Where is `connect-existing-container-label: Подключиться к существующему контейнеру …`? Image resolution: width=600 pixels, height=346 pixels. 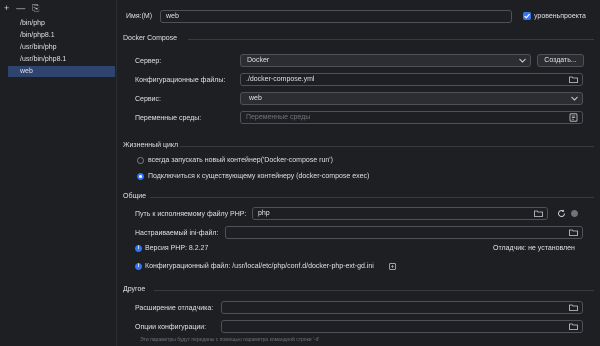
connect-existing-container-label: Подключиться к существующему контейнеру … is located at coordinates (258, 176).